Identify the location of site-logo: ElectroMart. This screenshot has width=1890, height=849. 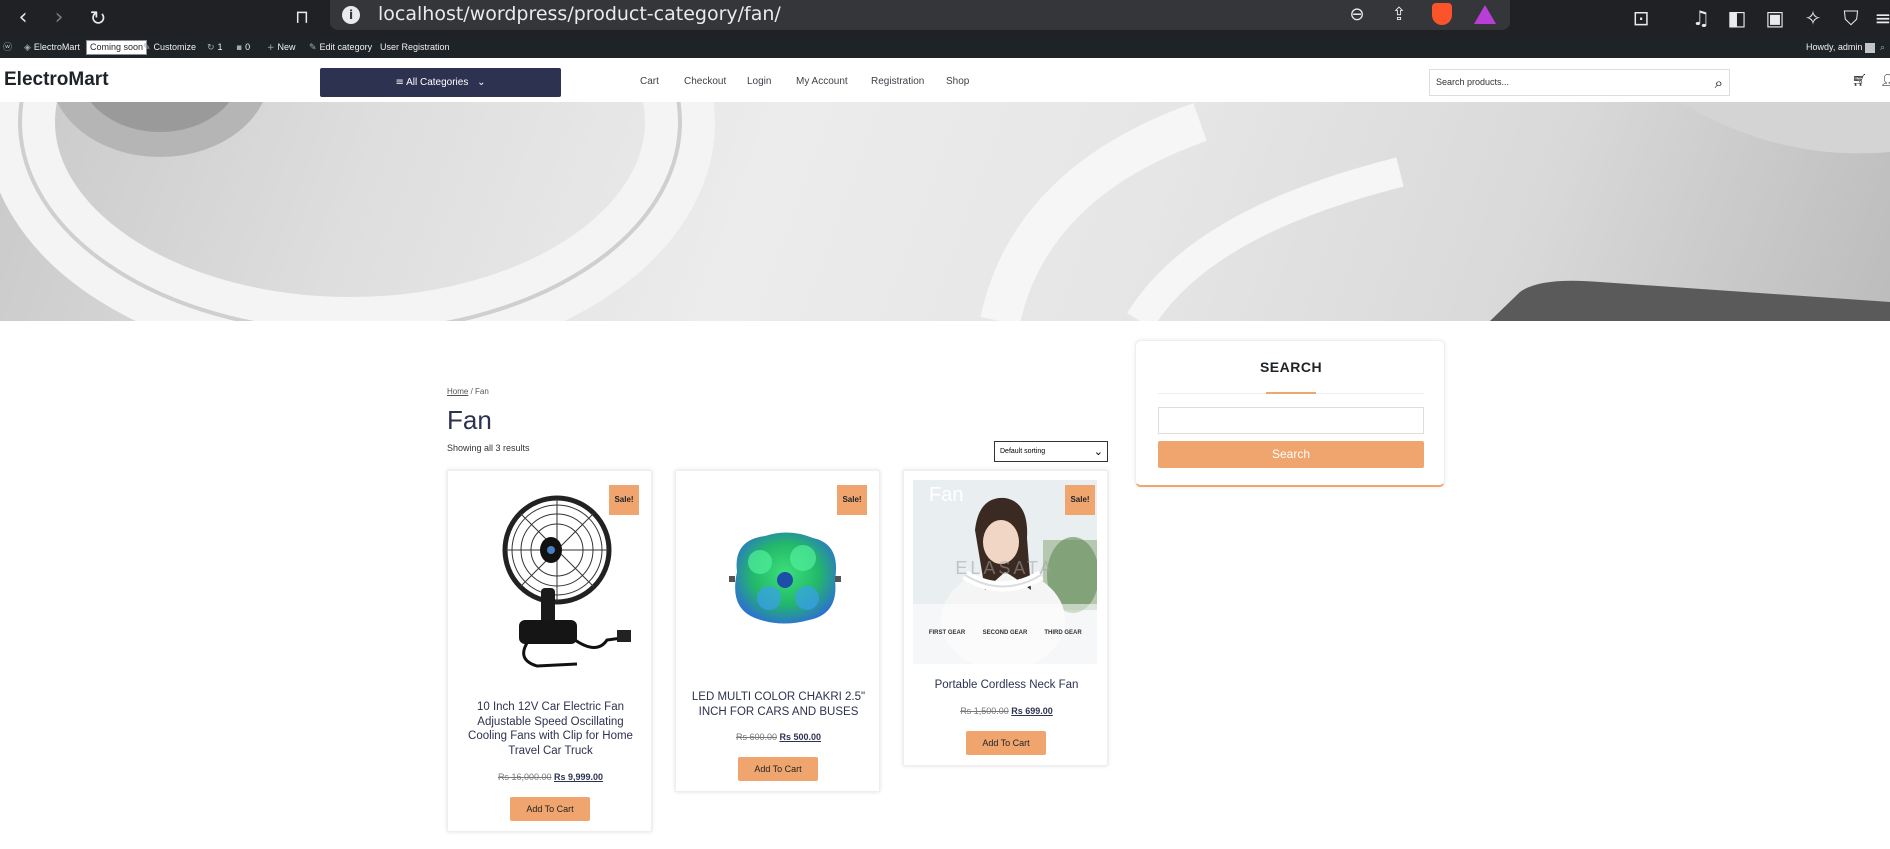
(56, 80).